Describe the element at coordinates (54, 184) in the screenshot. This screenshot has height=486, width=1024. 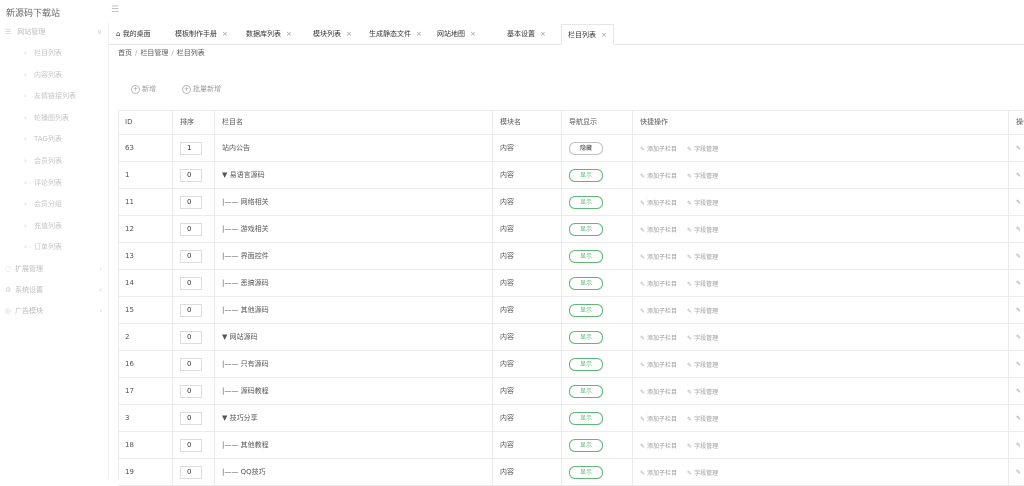
I see `sidebar-item: › 评论列表` at that location.